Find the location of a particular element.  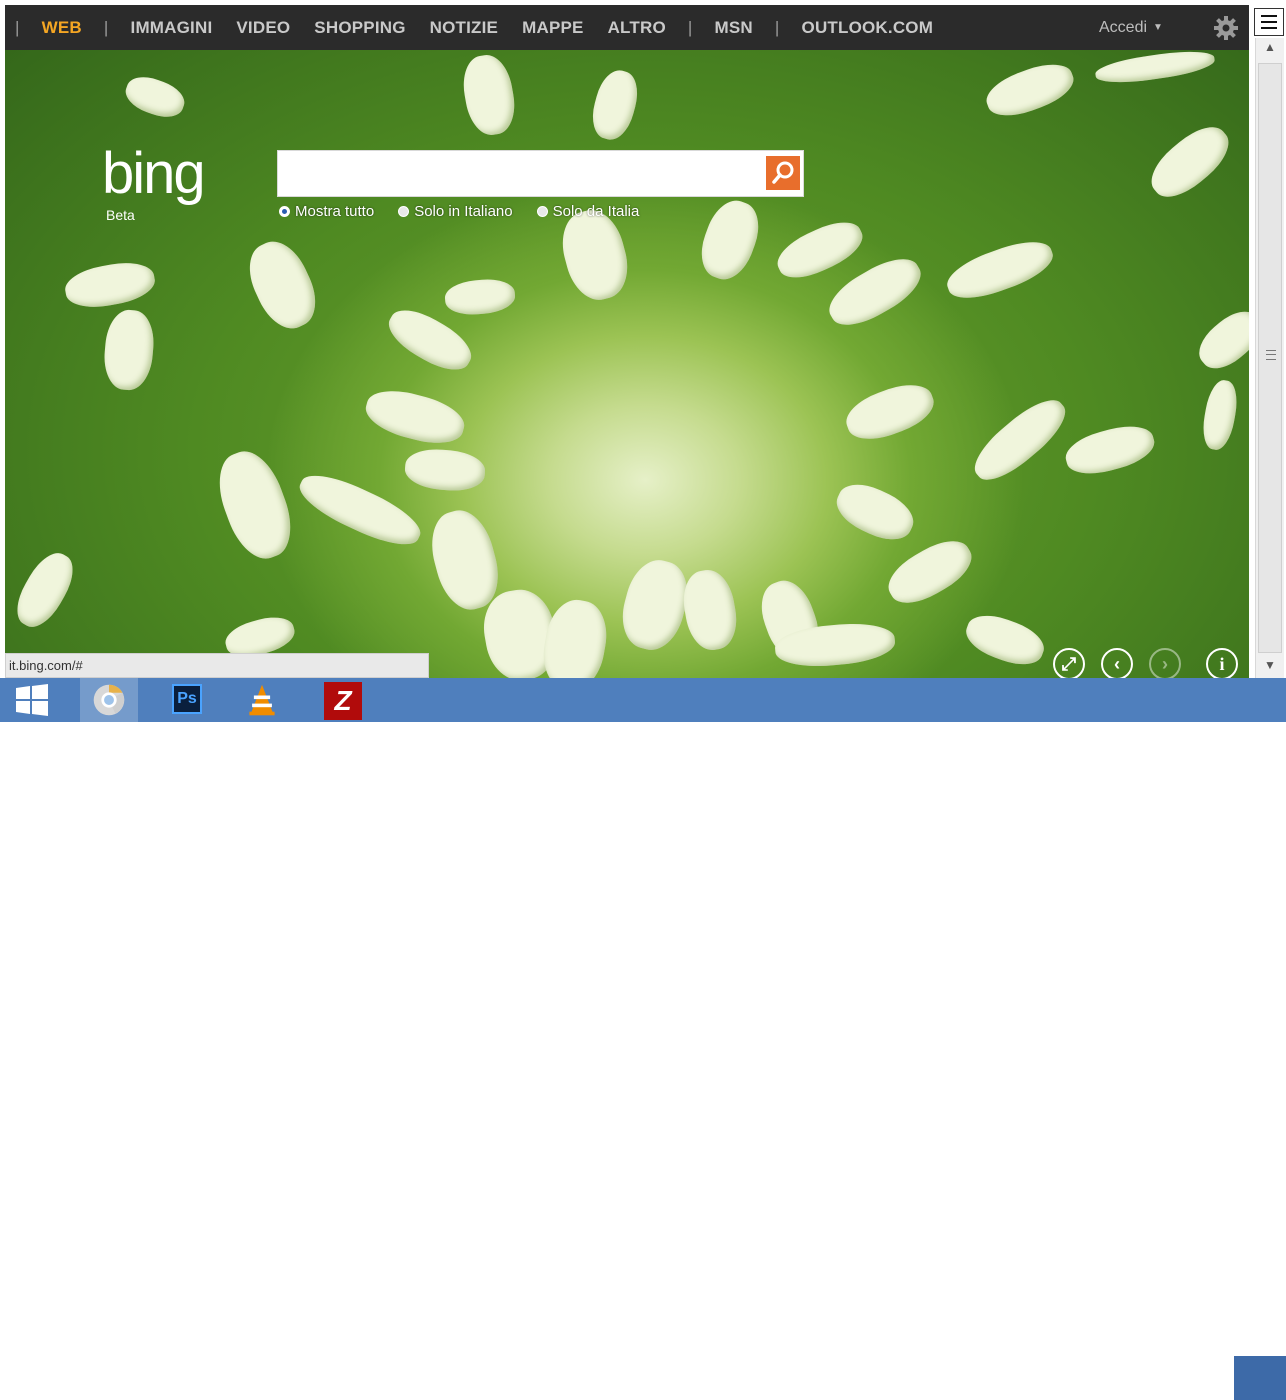

taskbar-show-desktop is located at coordinates (1260, 1378).